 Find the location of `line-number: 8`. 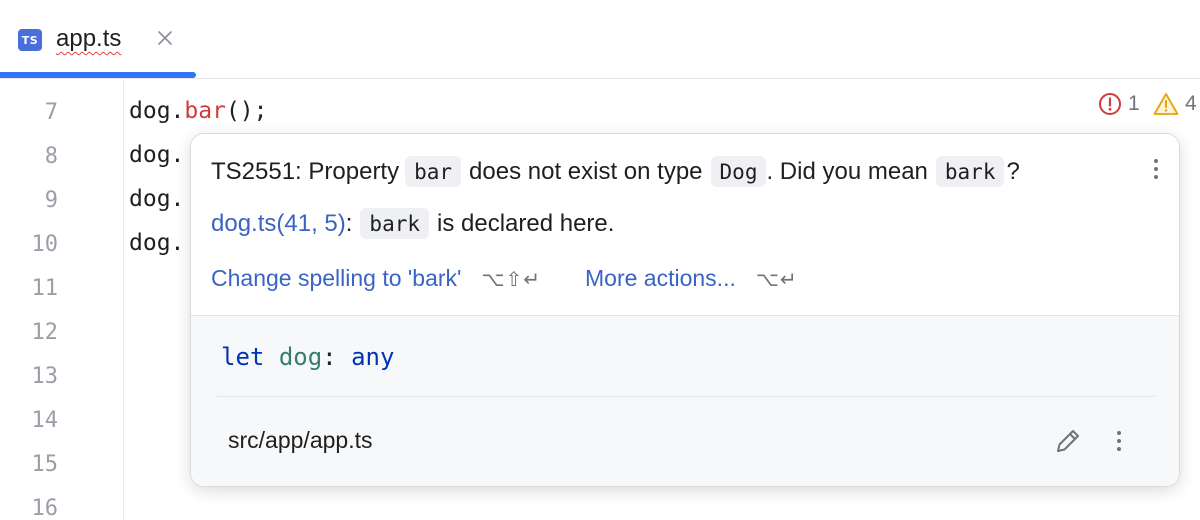

line-number: 8 is located at coordinates (51, 156).